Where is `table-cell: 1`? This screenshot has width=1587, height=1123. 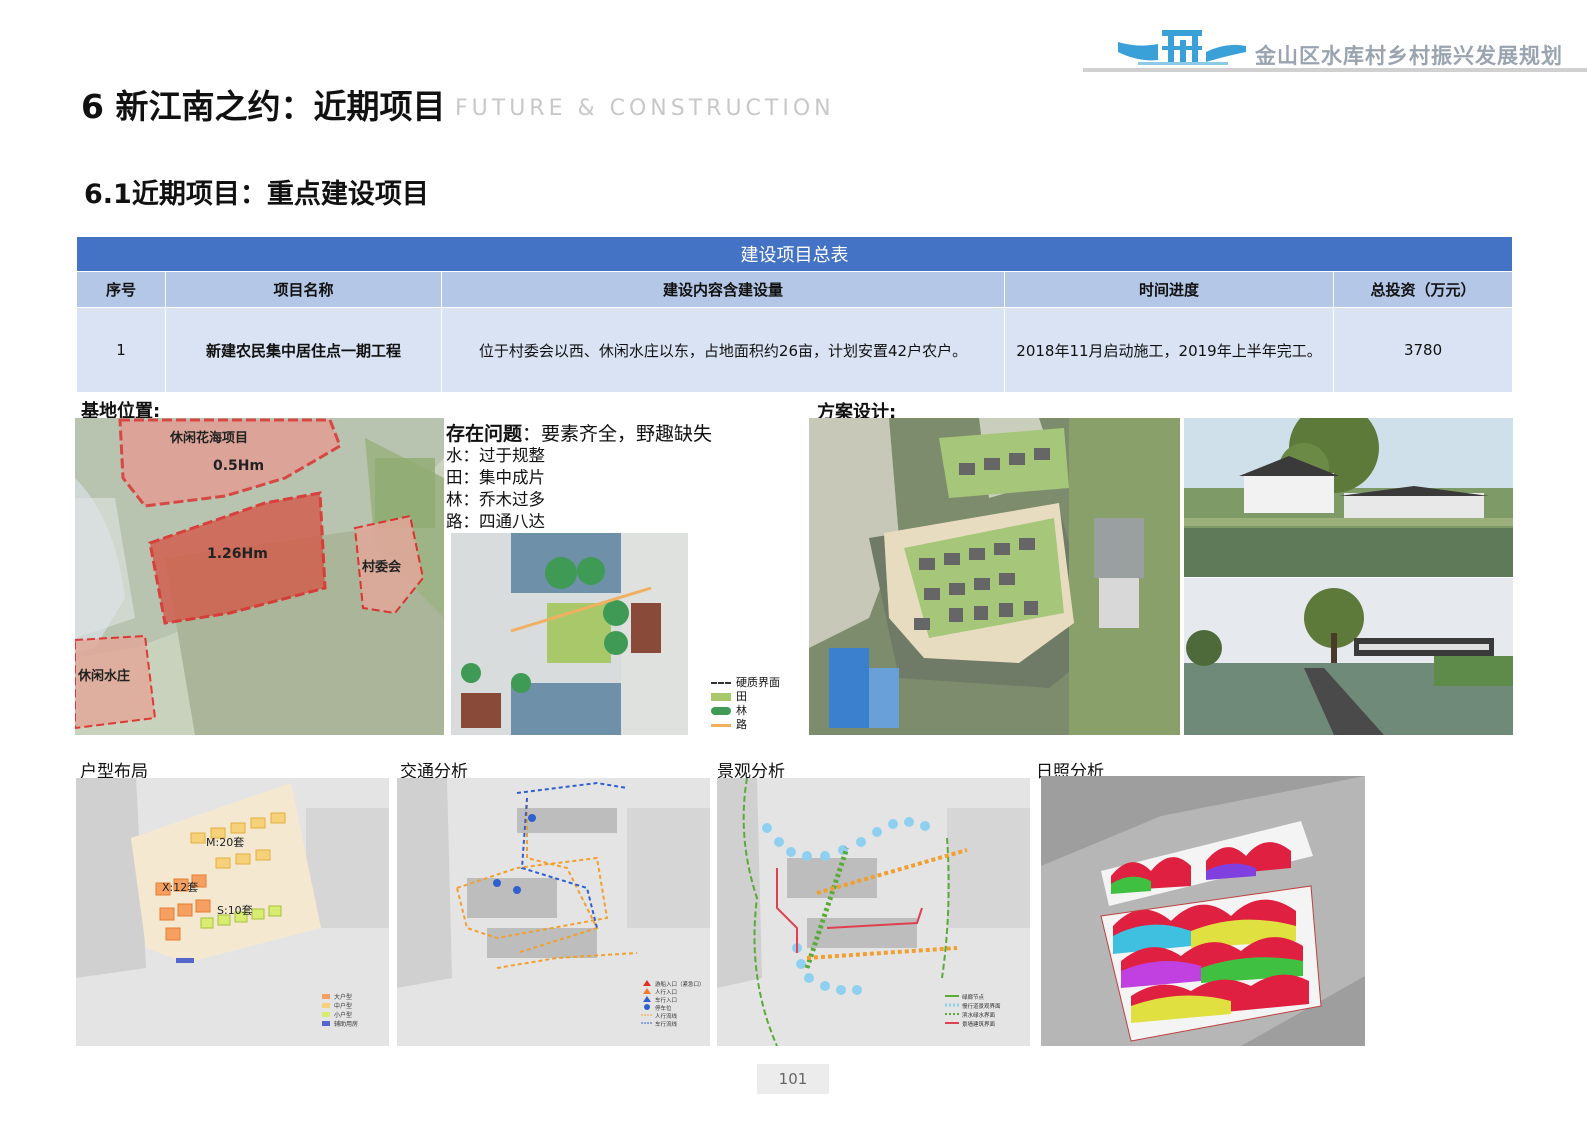
table-cell: 1 is located at coordinates (121, 350).